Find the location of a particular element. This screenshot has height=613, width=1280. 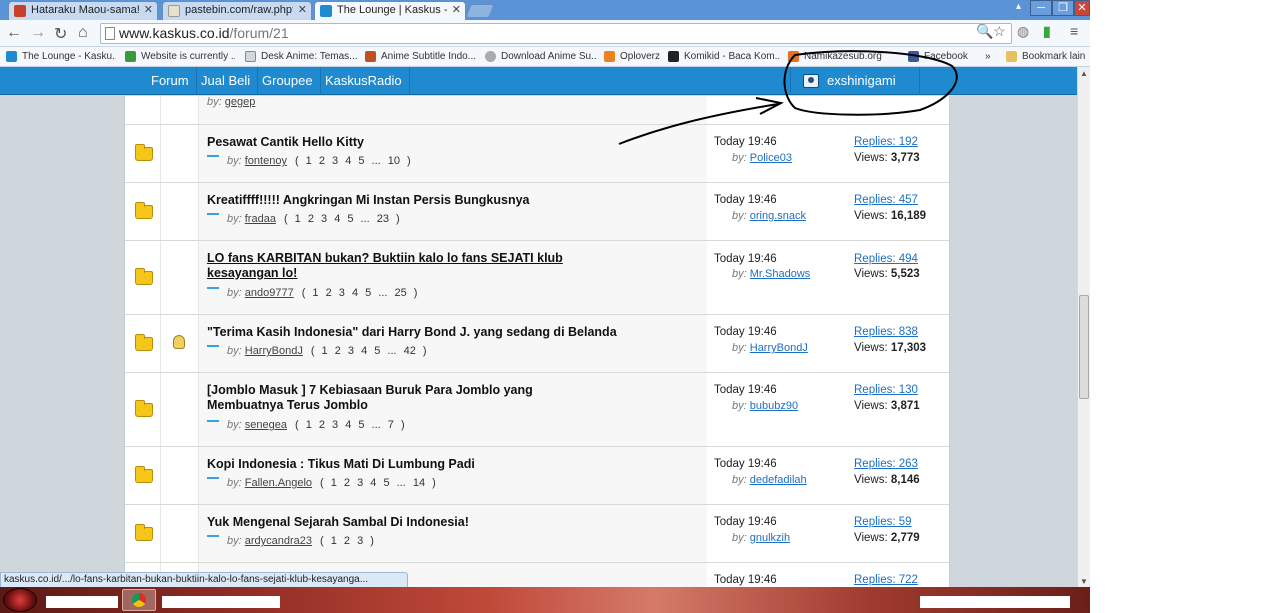

thread-author: senegea is located at coordinates (266, 425).